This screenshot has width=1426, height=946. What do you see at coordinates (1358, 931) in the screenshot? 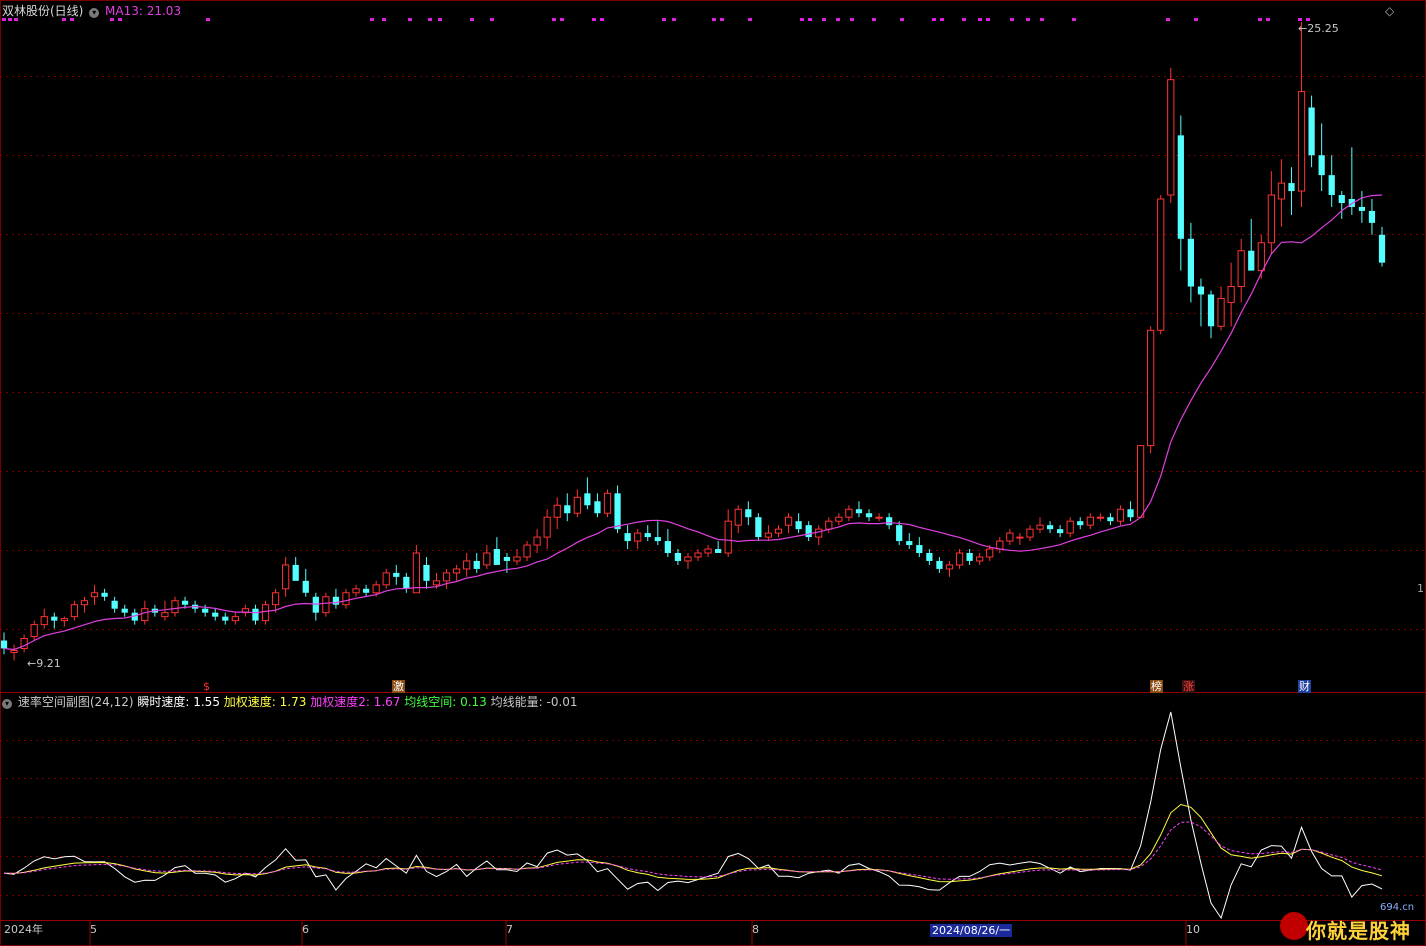
I see `watermark-text: 你就是股神` at bounding box center [1358, 931].